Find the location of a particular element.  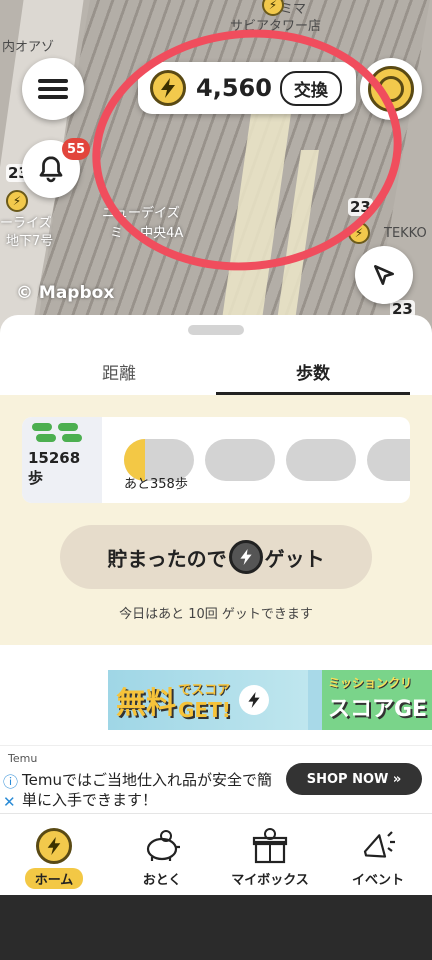

close-icon: ✕ is located at coordinates (10, 802).